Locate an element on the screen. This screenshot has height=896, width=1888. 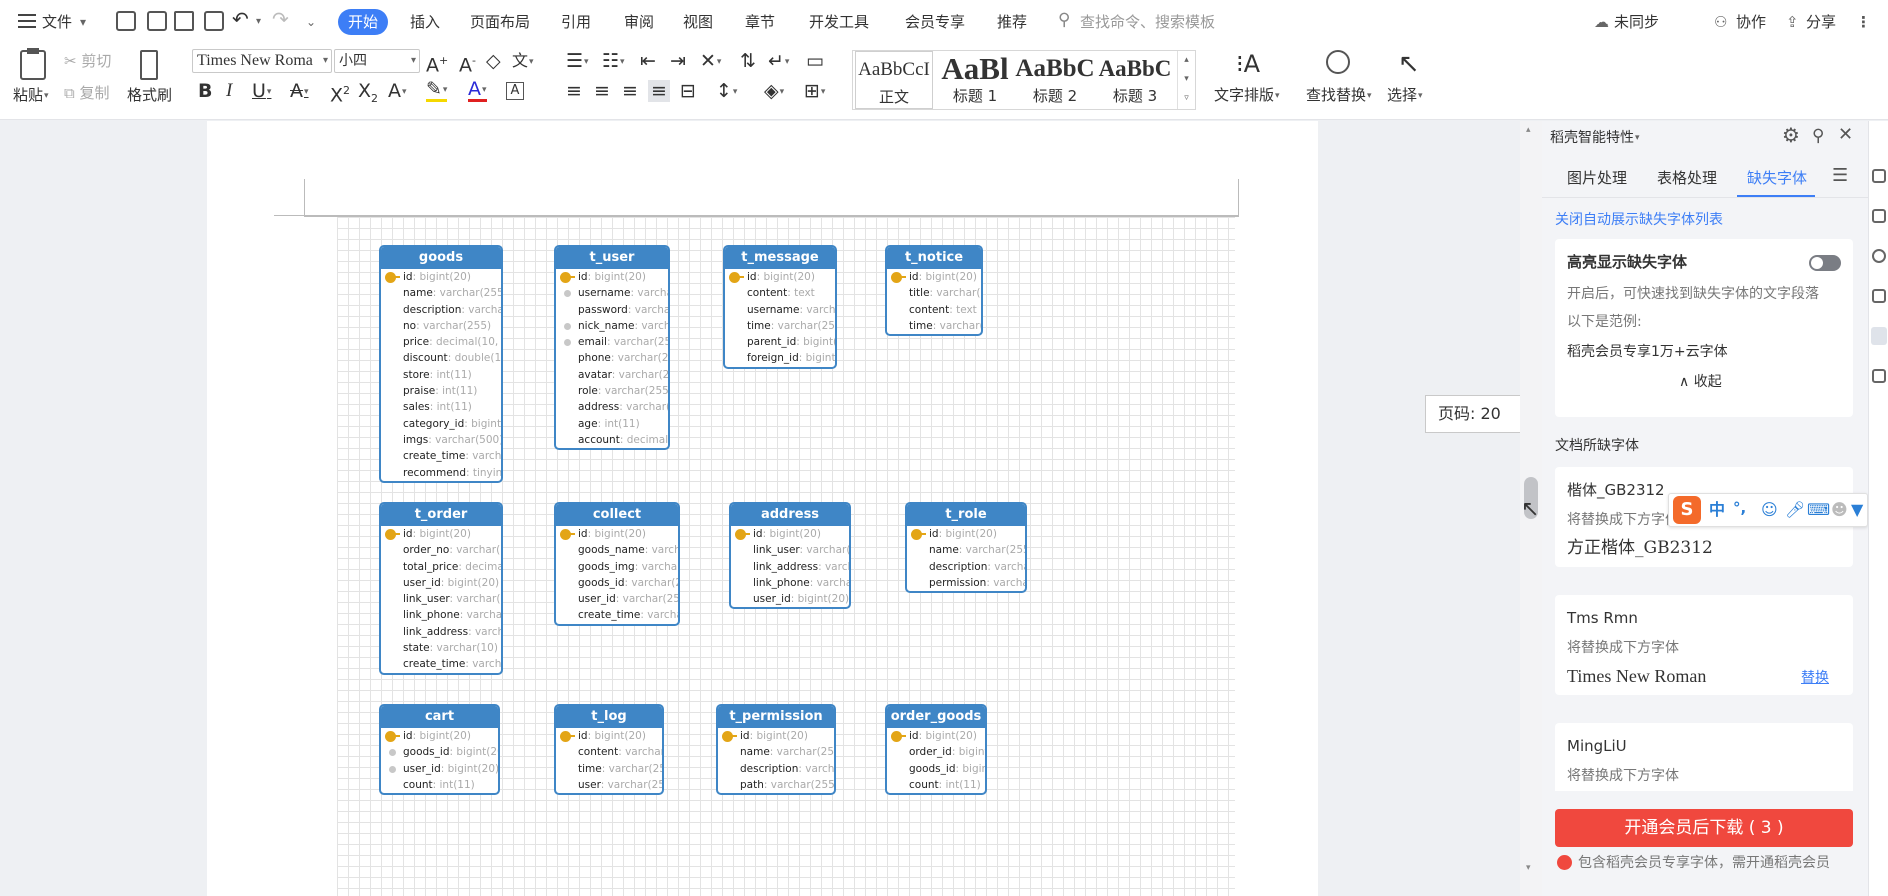
print-icon is located at coordinates (184, 21).